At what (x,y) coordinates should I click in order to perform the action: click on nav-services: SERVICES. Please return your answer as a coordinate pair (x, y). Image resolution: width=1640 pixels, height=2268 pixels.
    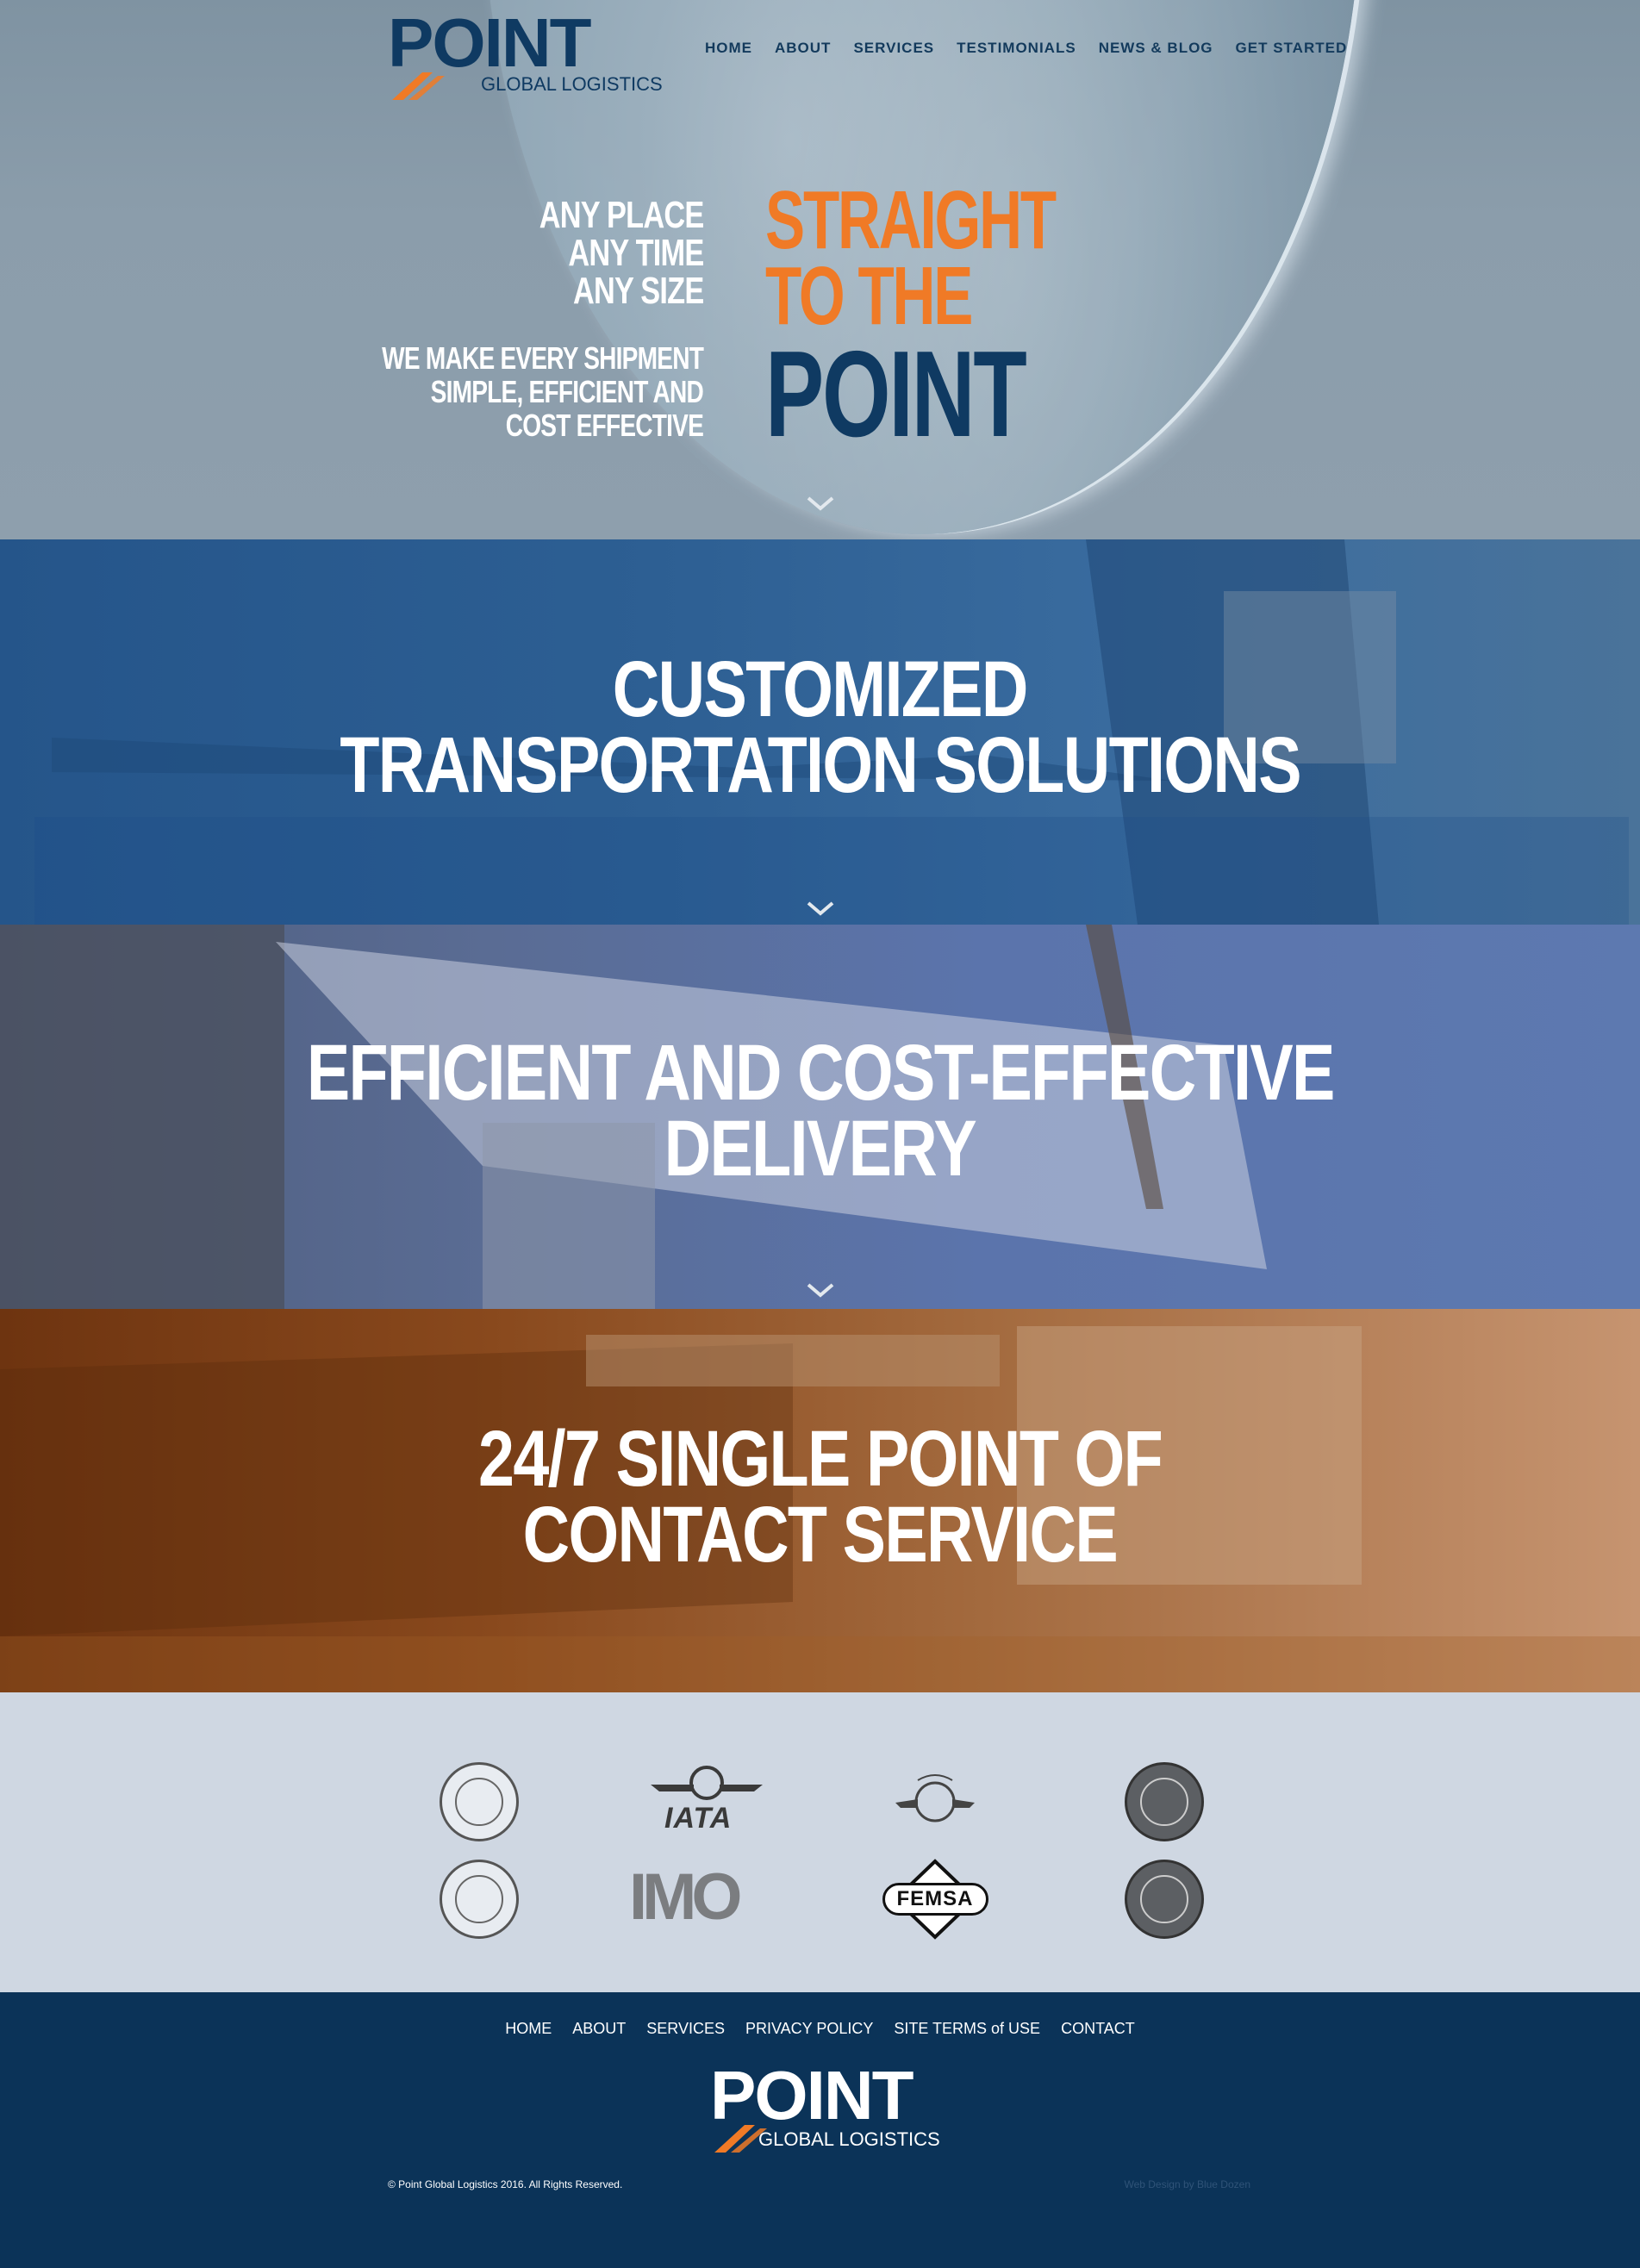
    Looking at the image, I should click on (894, 48).